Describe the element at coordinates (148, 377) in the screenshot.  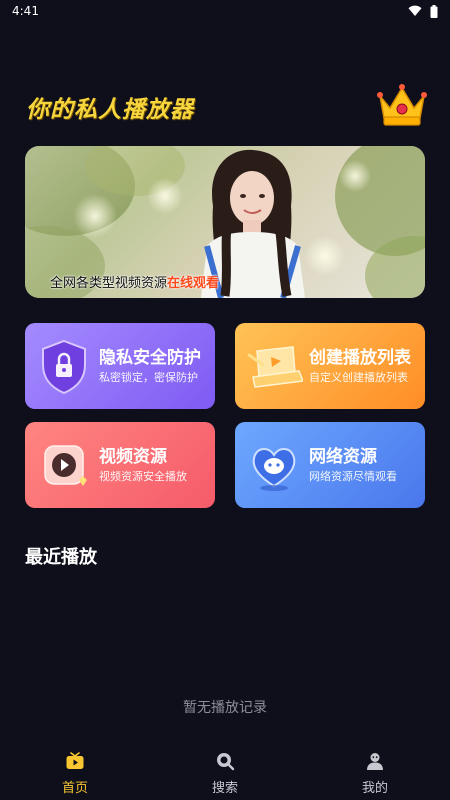
I see `privacy-card-subtitle: 私密锁定，密保防护` at that location.